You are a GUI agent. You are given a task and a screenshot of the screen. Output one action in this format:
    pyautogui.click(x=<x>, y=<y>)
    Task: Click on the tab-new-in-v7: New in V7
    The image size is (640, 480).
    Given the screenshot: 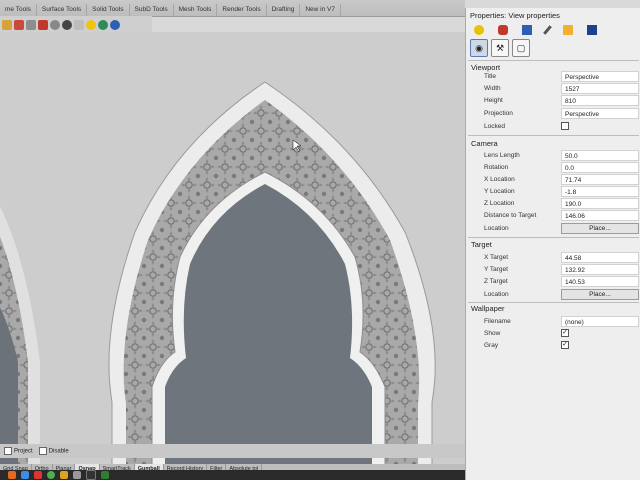 What is the action you would take?
    pyautogui.click(x=320, y=10)
    